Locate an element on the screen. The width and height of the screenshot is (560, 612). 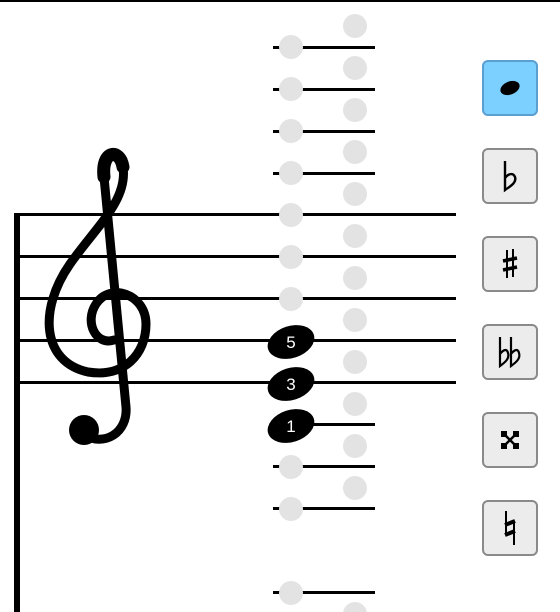
note-head: 3 is located at coordinates (291, 383).